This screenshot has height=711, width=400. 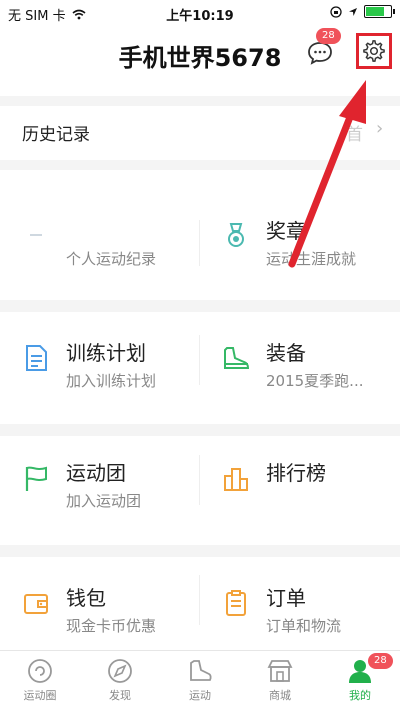 I want to click on lock-rotation-icon, so click(x=336, y=11).